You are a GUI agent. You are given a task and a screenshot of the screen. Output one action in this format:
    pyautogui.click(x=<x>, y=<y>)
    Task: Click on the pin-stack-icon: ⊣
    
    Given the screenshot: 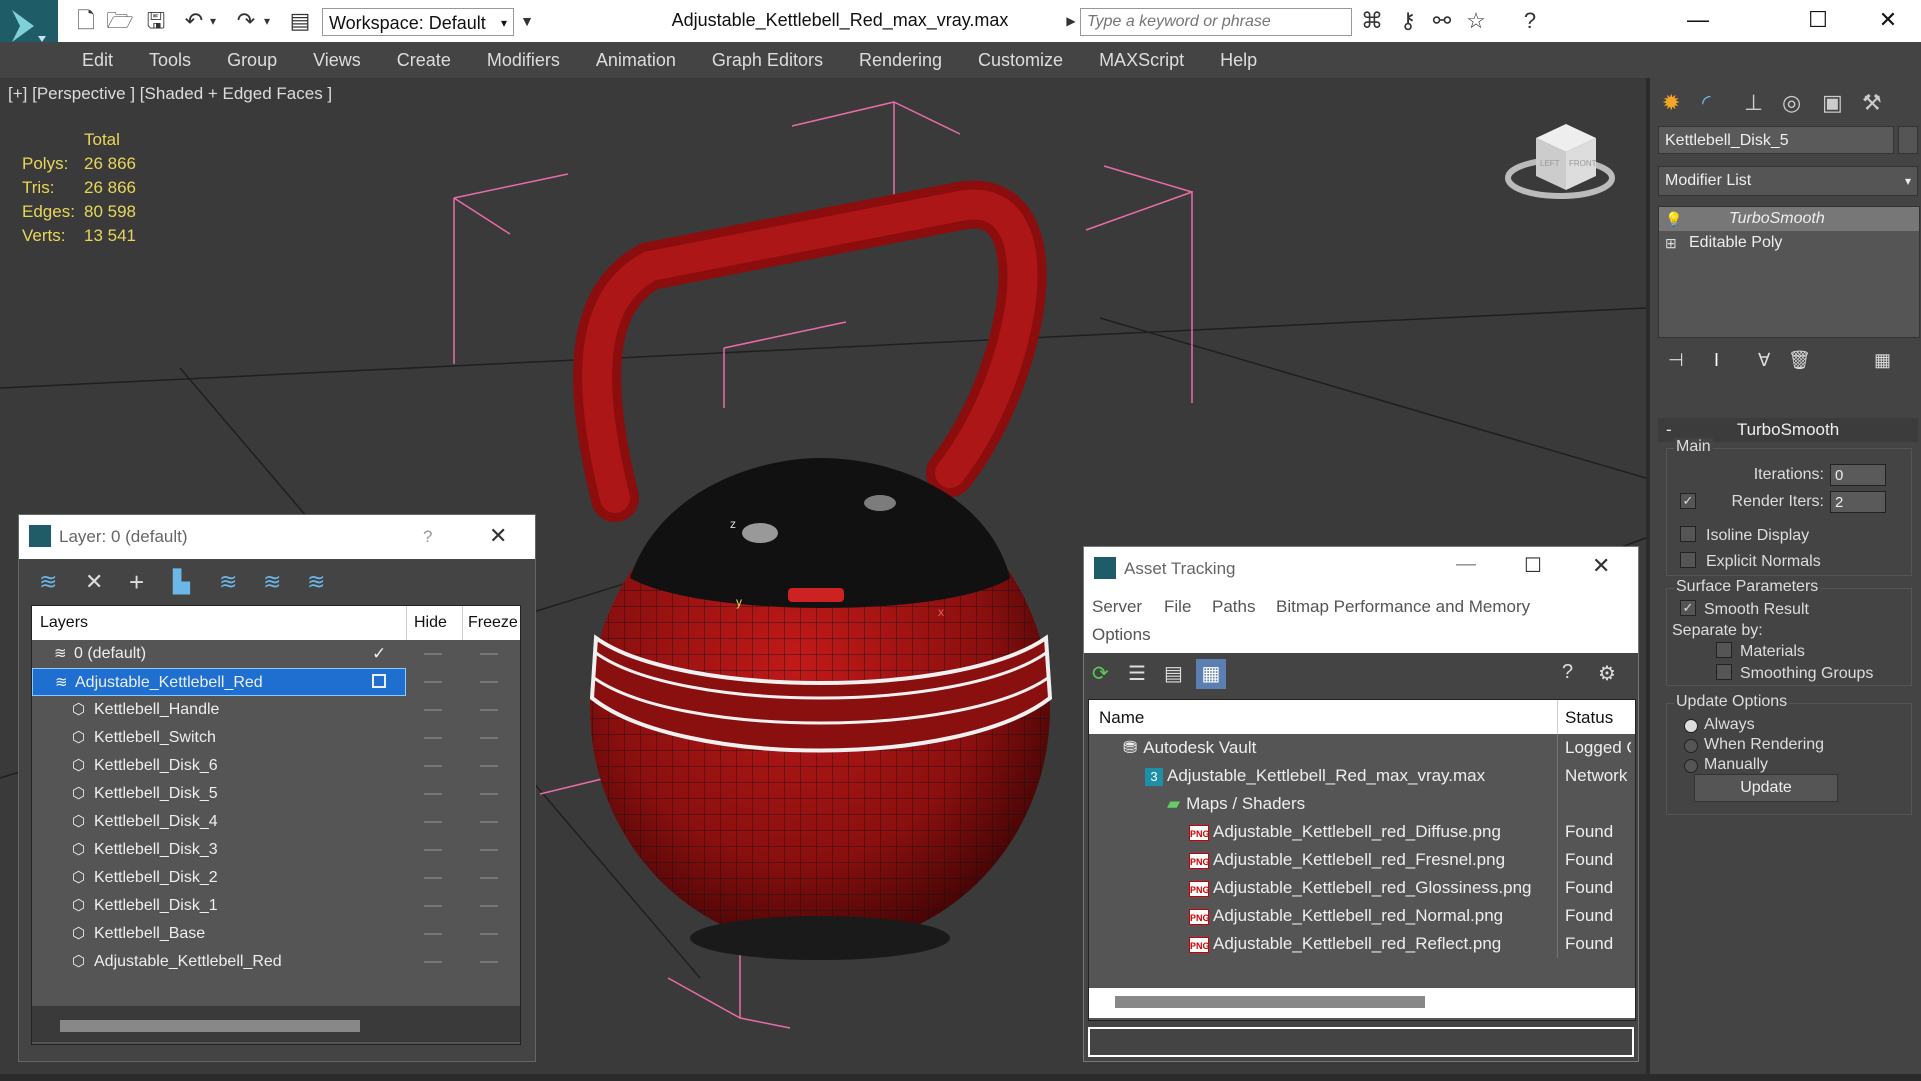 What is the action you would take?
    pyautogui.click(x=1676, y=360)
    